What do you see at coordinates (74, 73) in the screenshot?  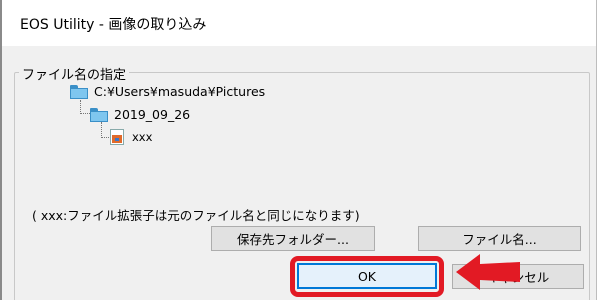 I see `file-name-group-legend: ファイル名の指定` at bounding box center [74, 73].